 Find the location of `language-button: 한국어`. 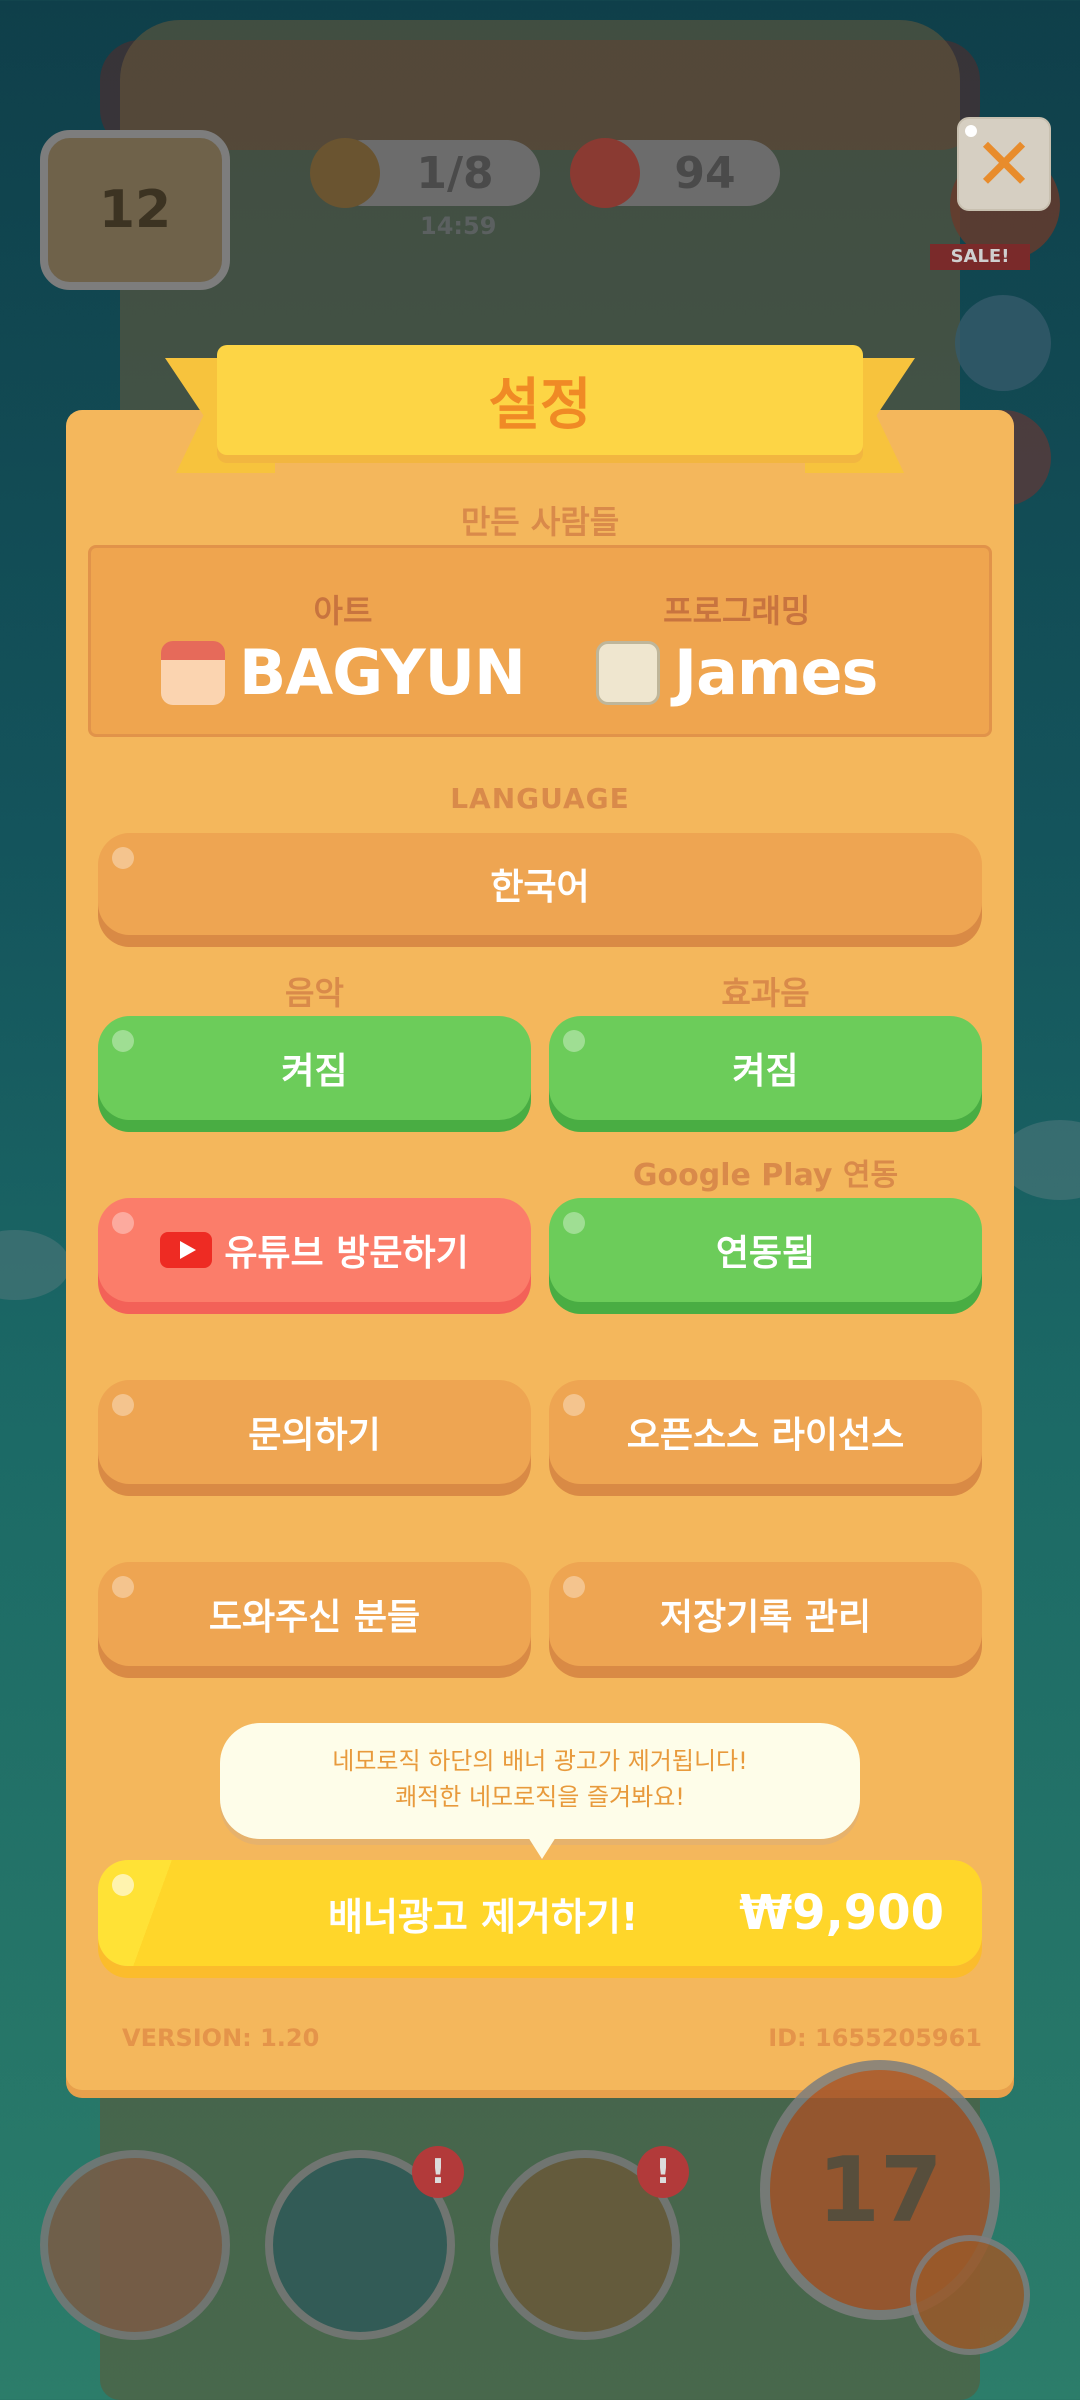

language-button: 한국어 is located at coordinates (540, 884).